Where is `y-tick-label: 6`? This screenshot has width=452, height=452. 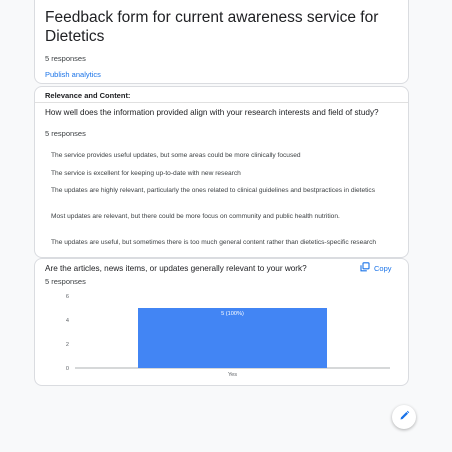
y-tick-label: 6 is located at coordinates (67, 297).